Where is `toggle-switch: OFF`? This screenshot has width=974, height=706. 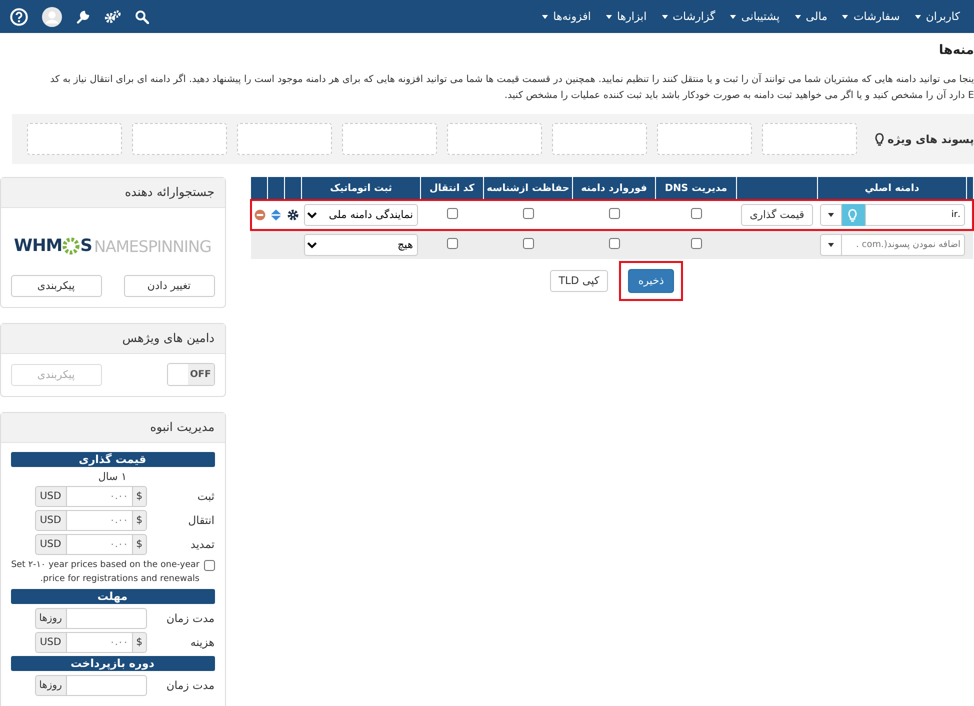 toggle-switch: OFF is located at coordinates (190, 374).